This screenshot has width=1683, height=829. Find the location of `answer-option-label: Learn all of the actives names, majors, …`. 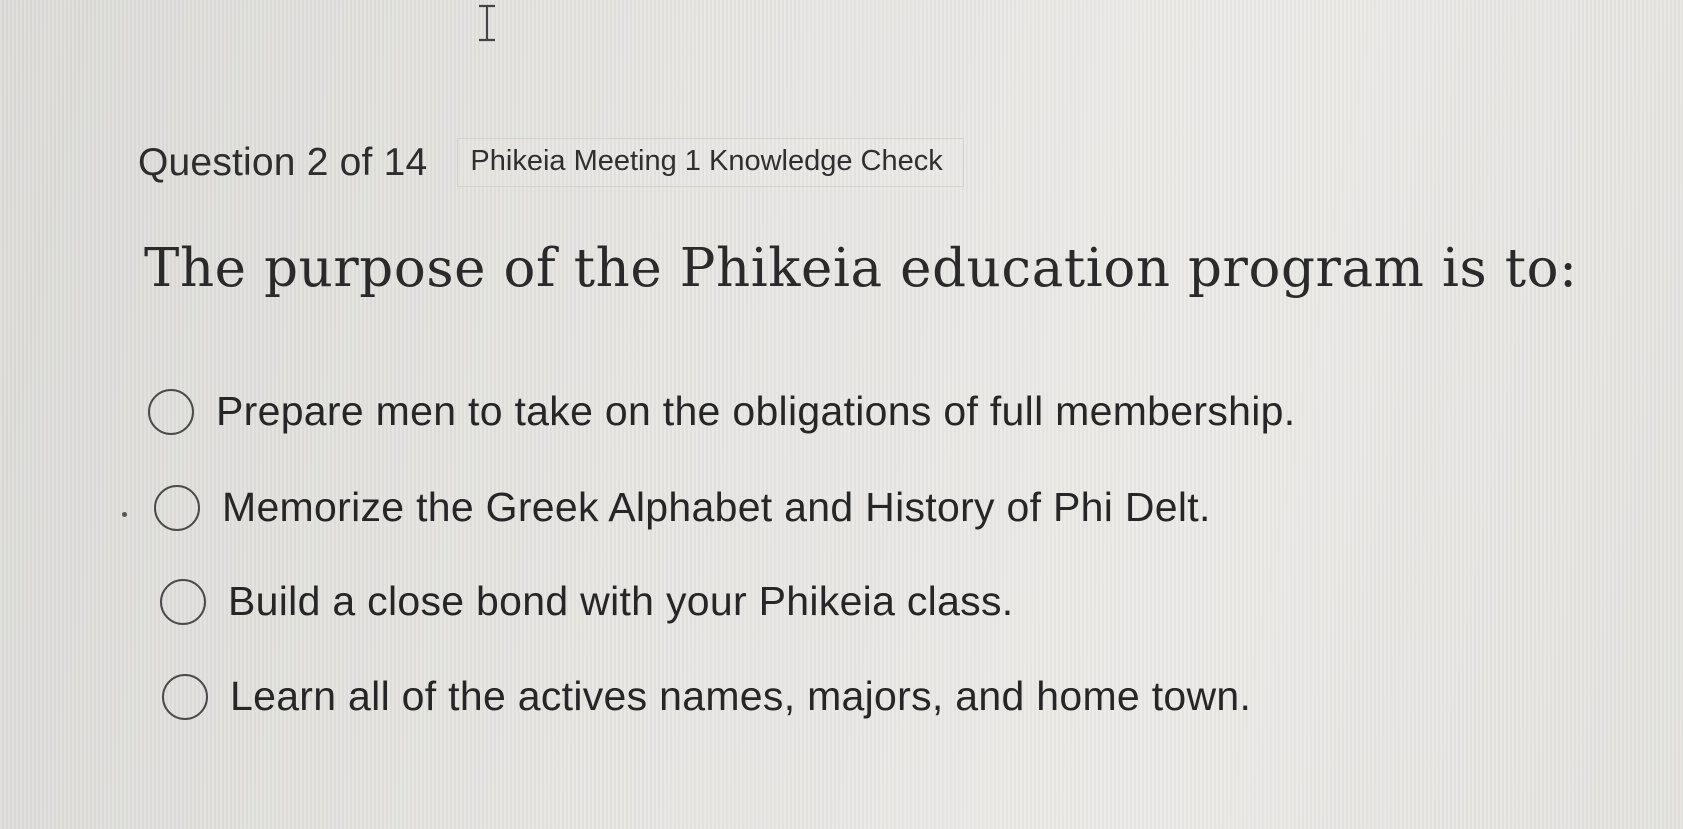

answer-option-label: Learn all of the actives names, majors, … is located at coordinates (740, 696).